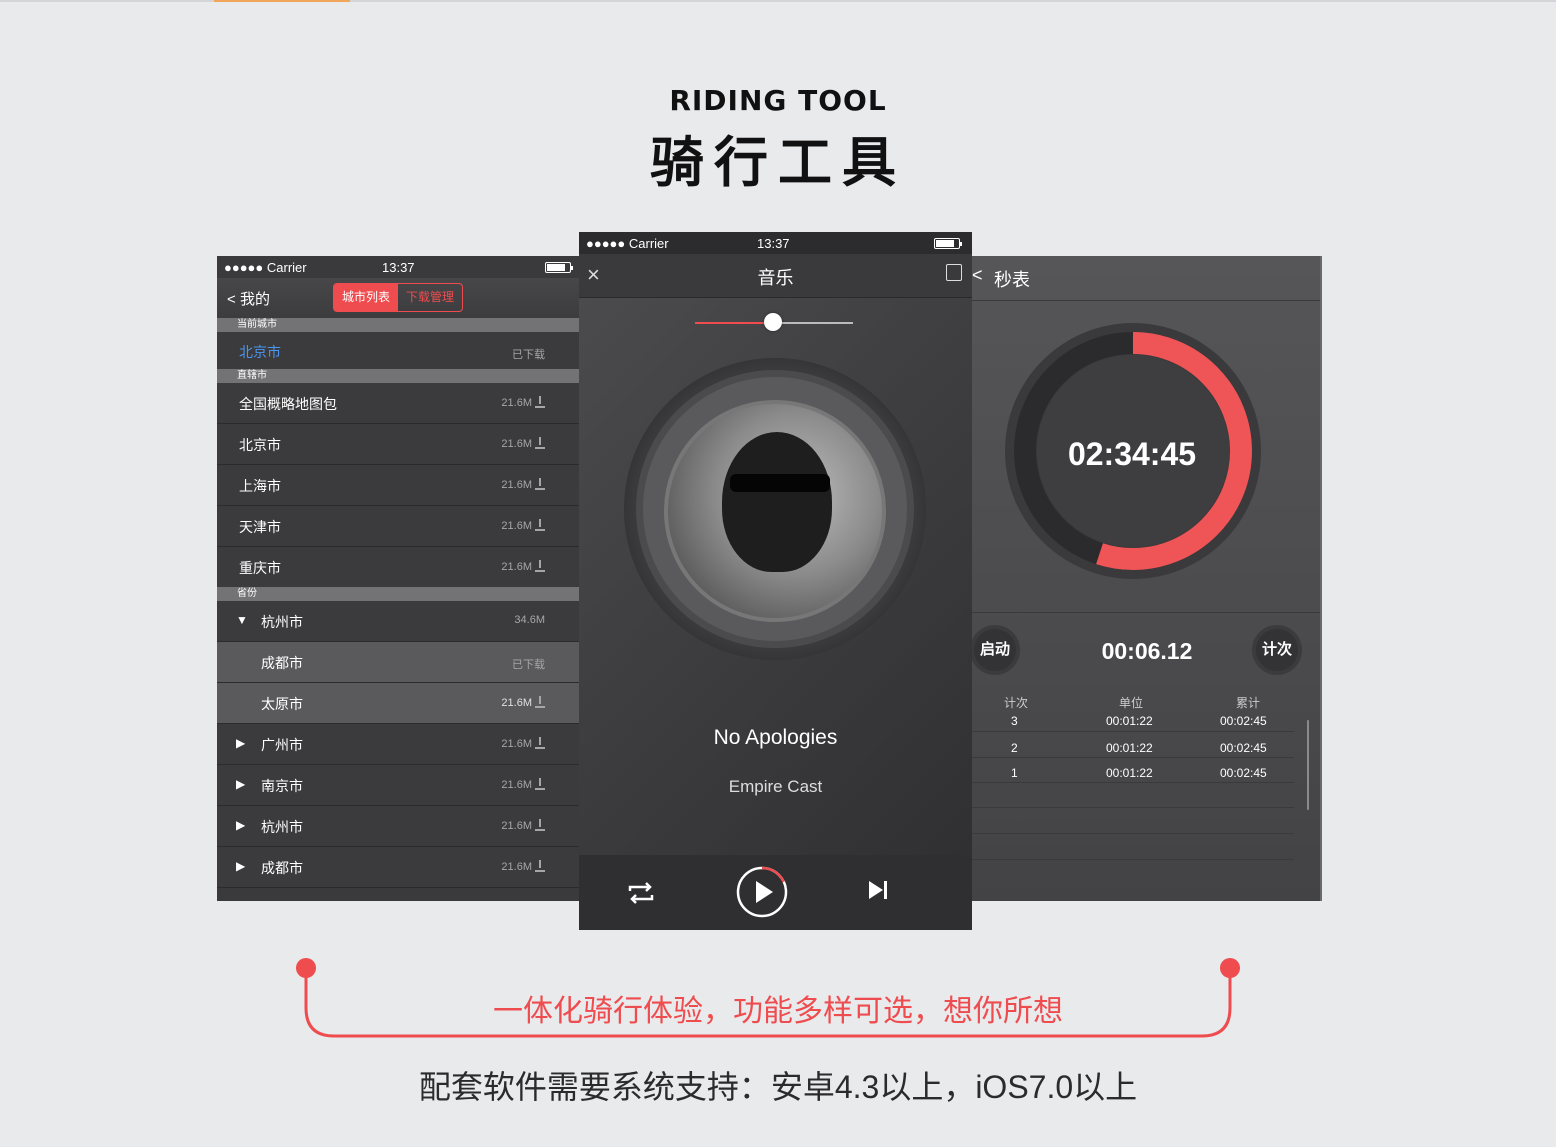  What do you see at coordinates (398, 703) in the screenshot?
I see `list-item: 太原市 21.6M` at bounding box center [398, 703].